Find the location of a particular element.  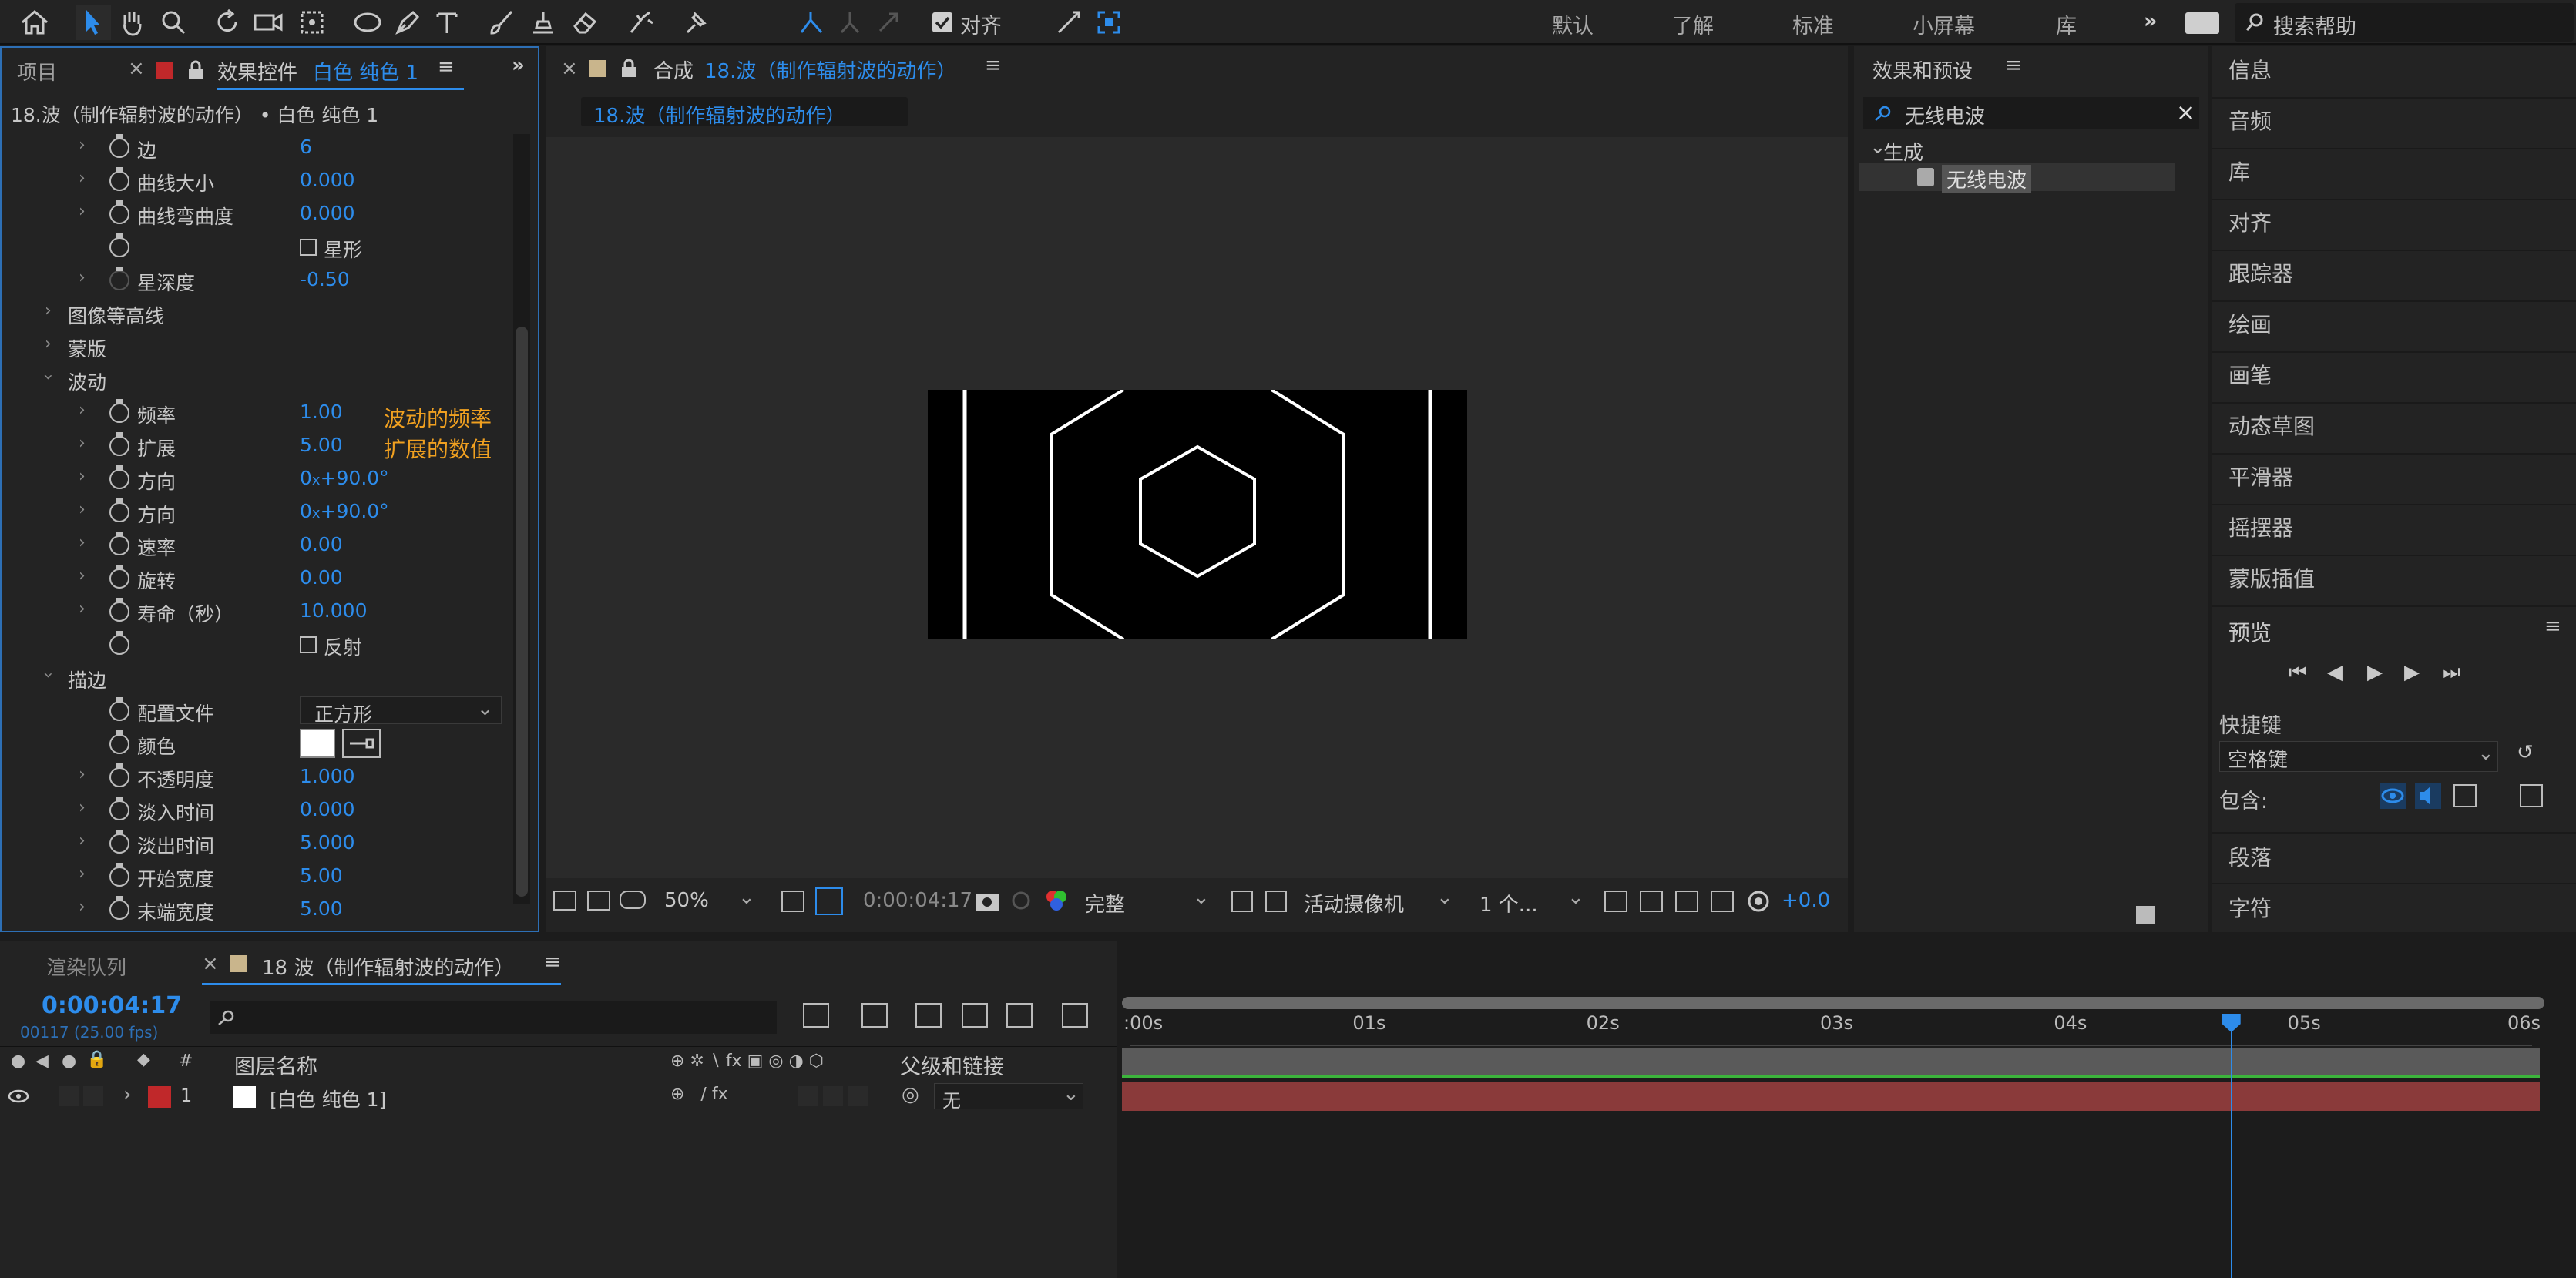

resolution-select: 完整 ⌄ is located at coordinates (1147, 901).